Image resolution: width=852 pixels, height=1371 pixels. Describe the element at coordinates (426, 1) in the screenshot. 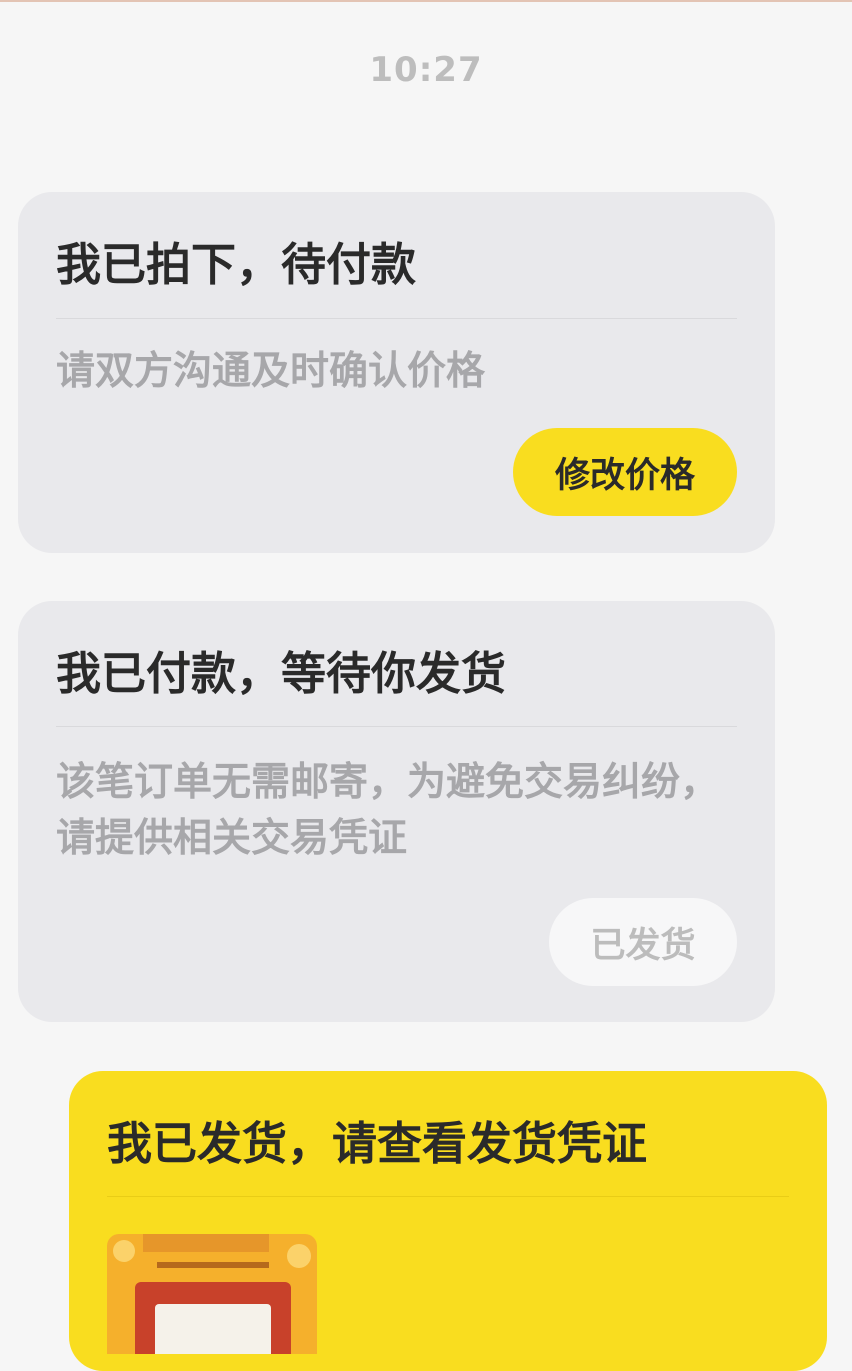

I see `top-divider` at that location.